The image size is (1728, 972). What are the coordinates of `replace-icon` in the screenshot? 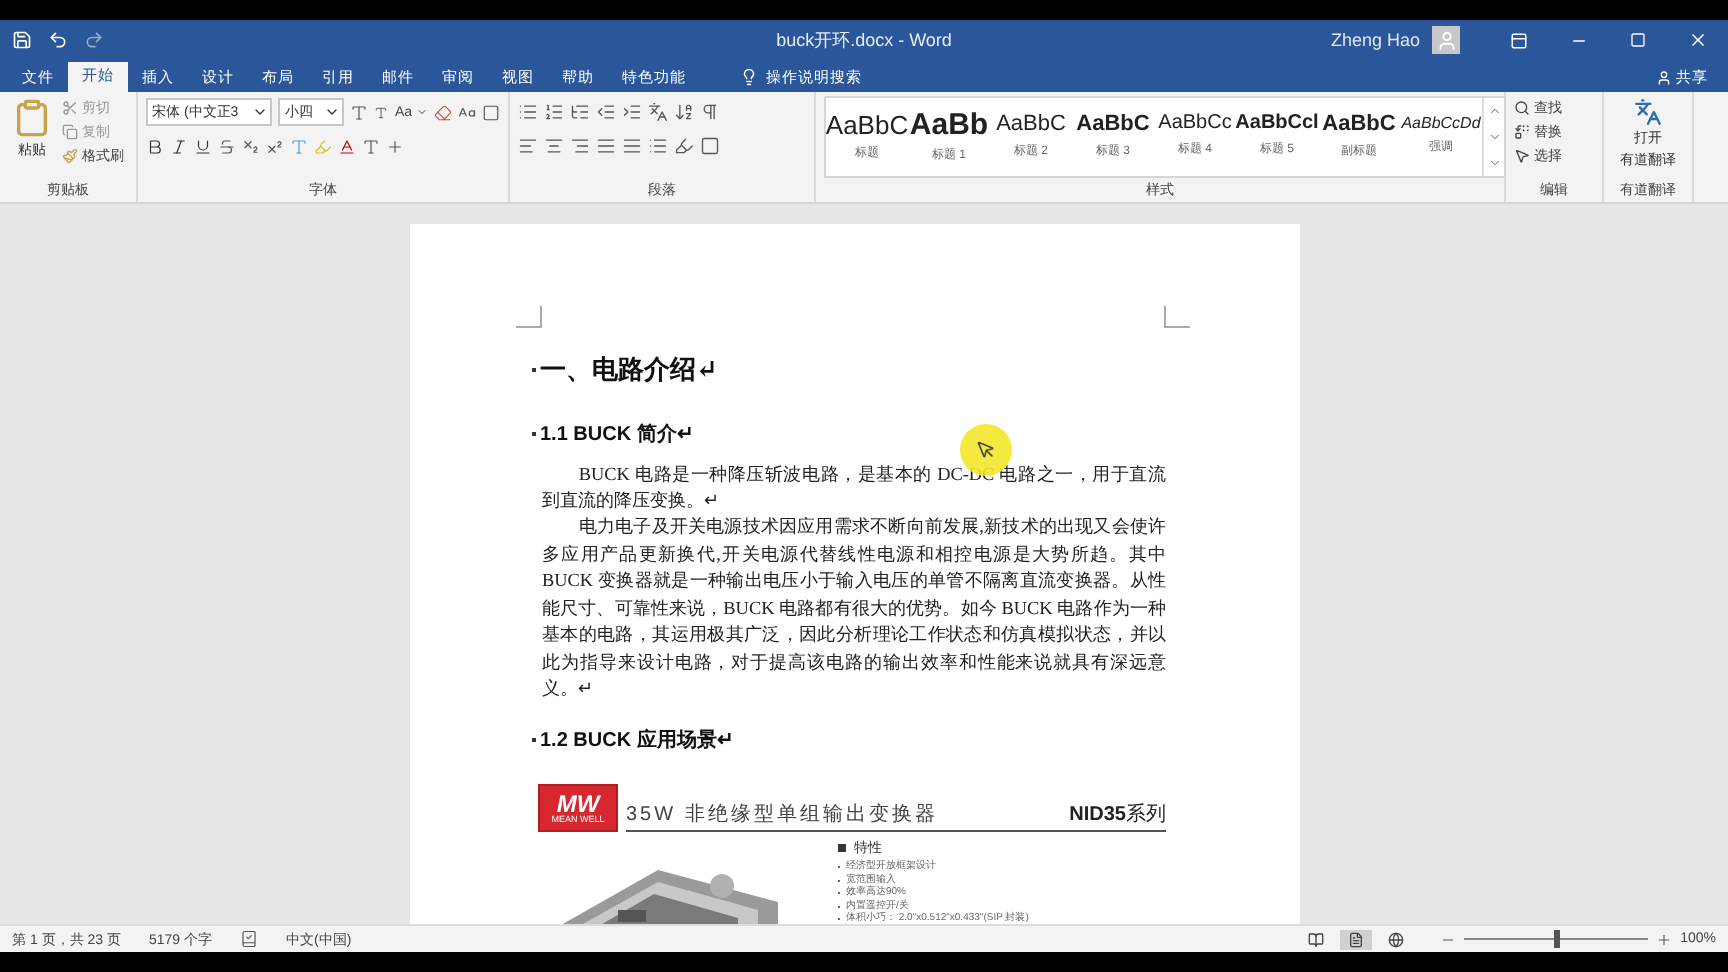 It's located at (1522, 131).